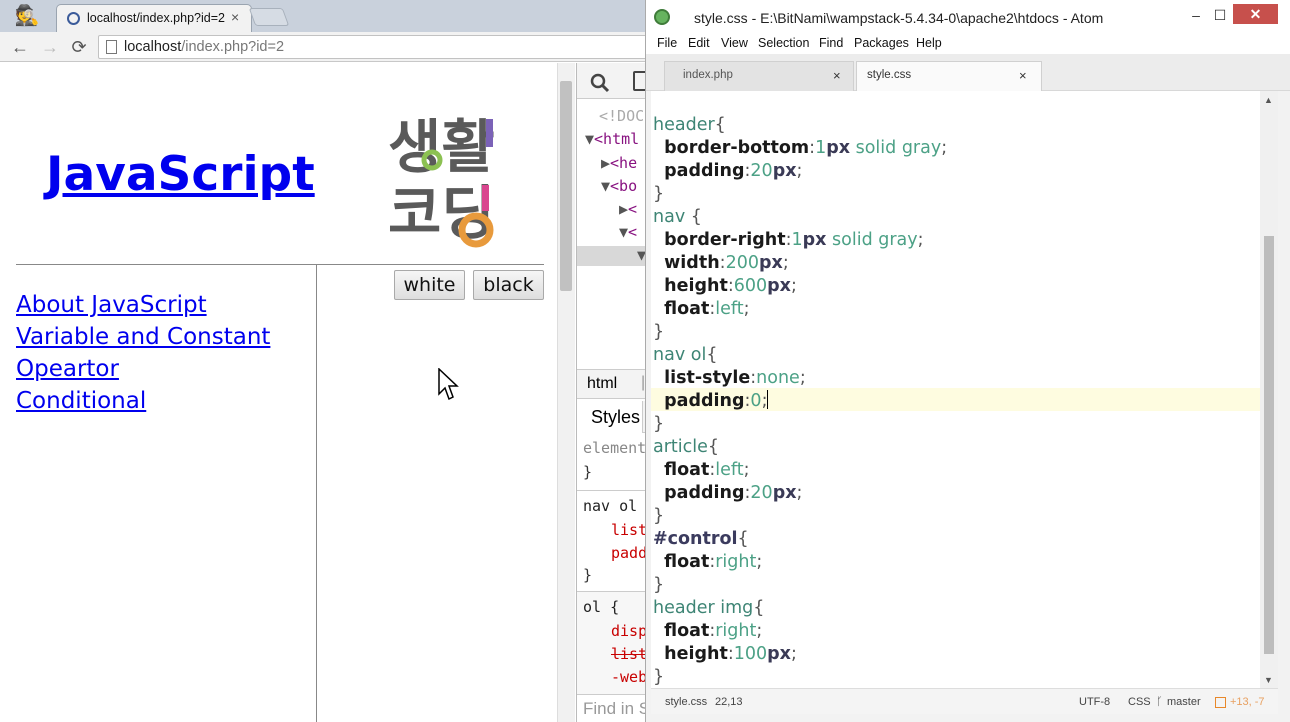 Image resolution: width=1290 pixels, height=722 pixels. Describe the element at coordinates (713, 631) in the screenshot. I see `code-line: float:right;` at that location.